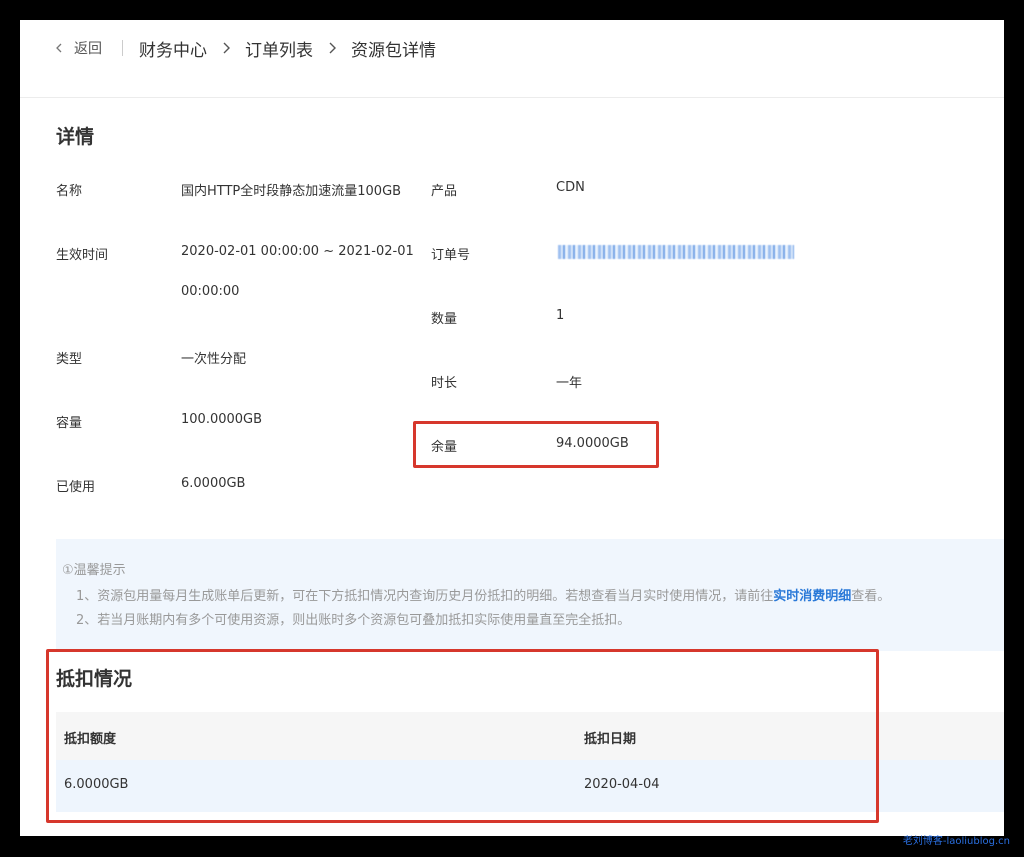 This screenshot has height=857, width=1024. I want to click on remaining-highlight-box, so click(536, 444).